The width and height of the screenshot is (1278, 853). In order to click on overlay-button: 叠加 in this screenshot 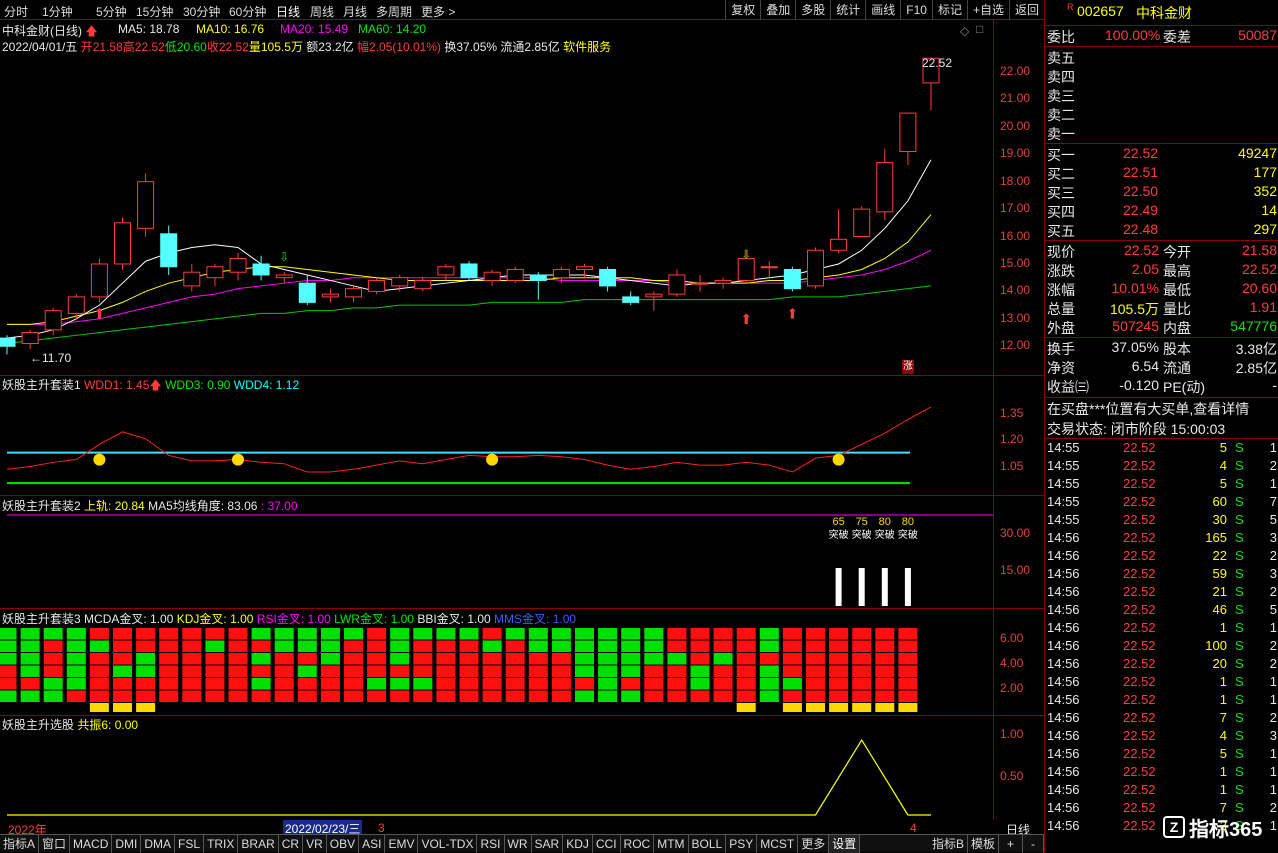, I will do `click(777, 10)`.